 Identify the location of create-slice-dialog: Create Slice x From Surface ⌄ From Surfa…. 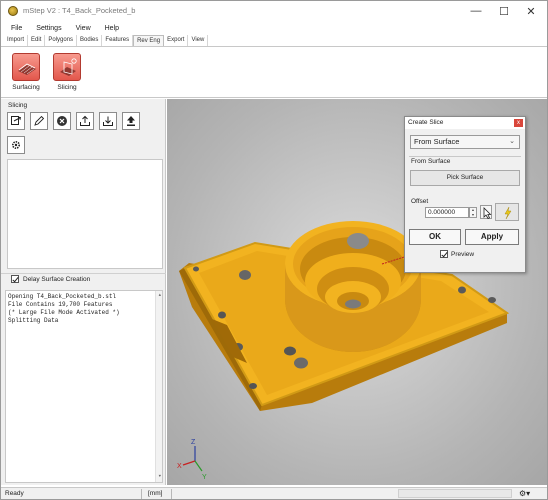
(465, 194).